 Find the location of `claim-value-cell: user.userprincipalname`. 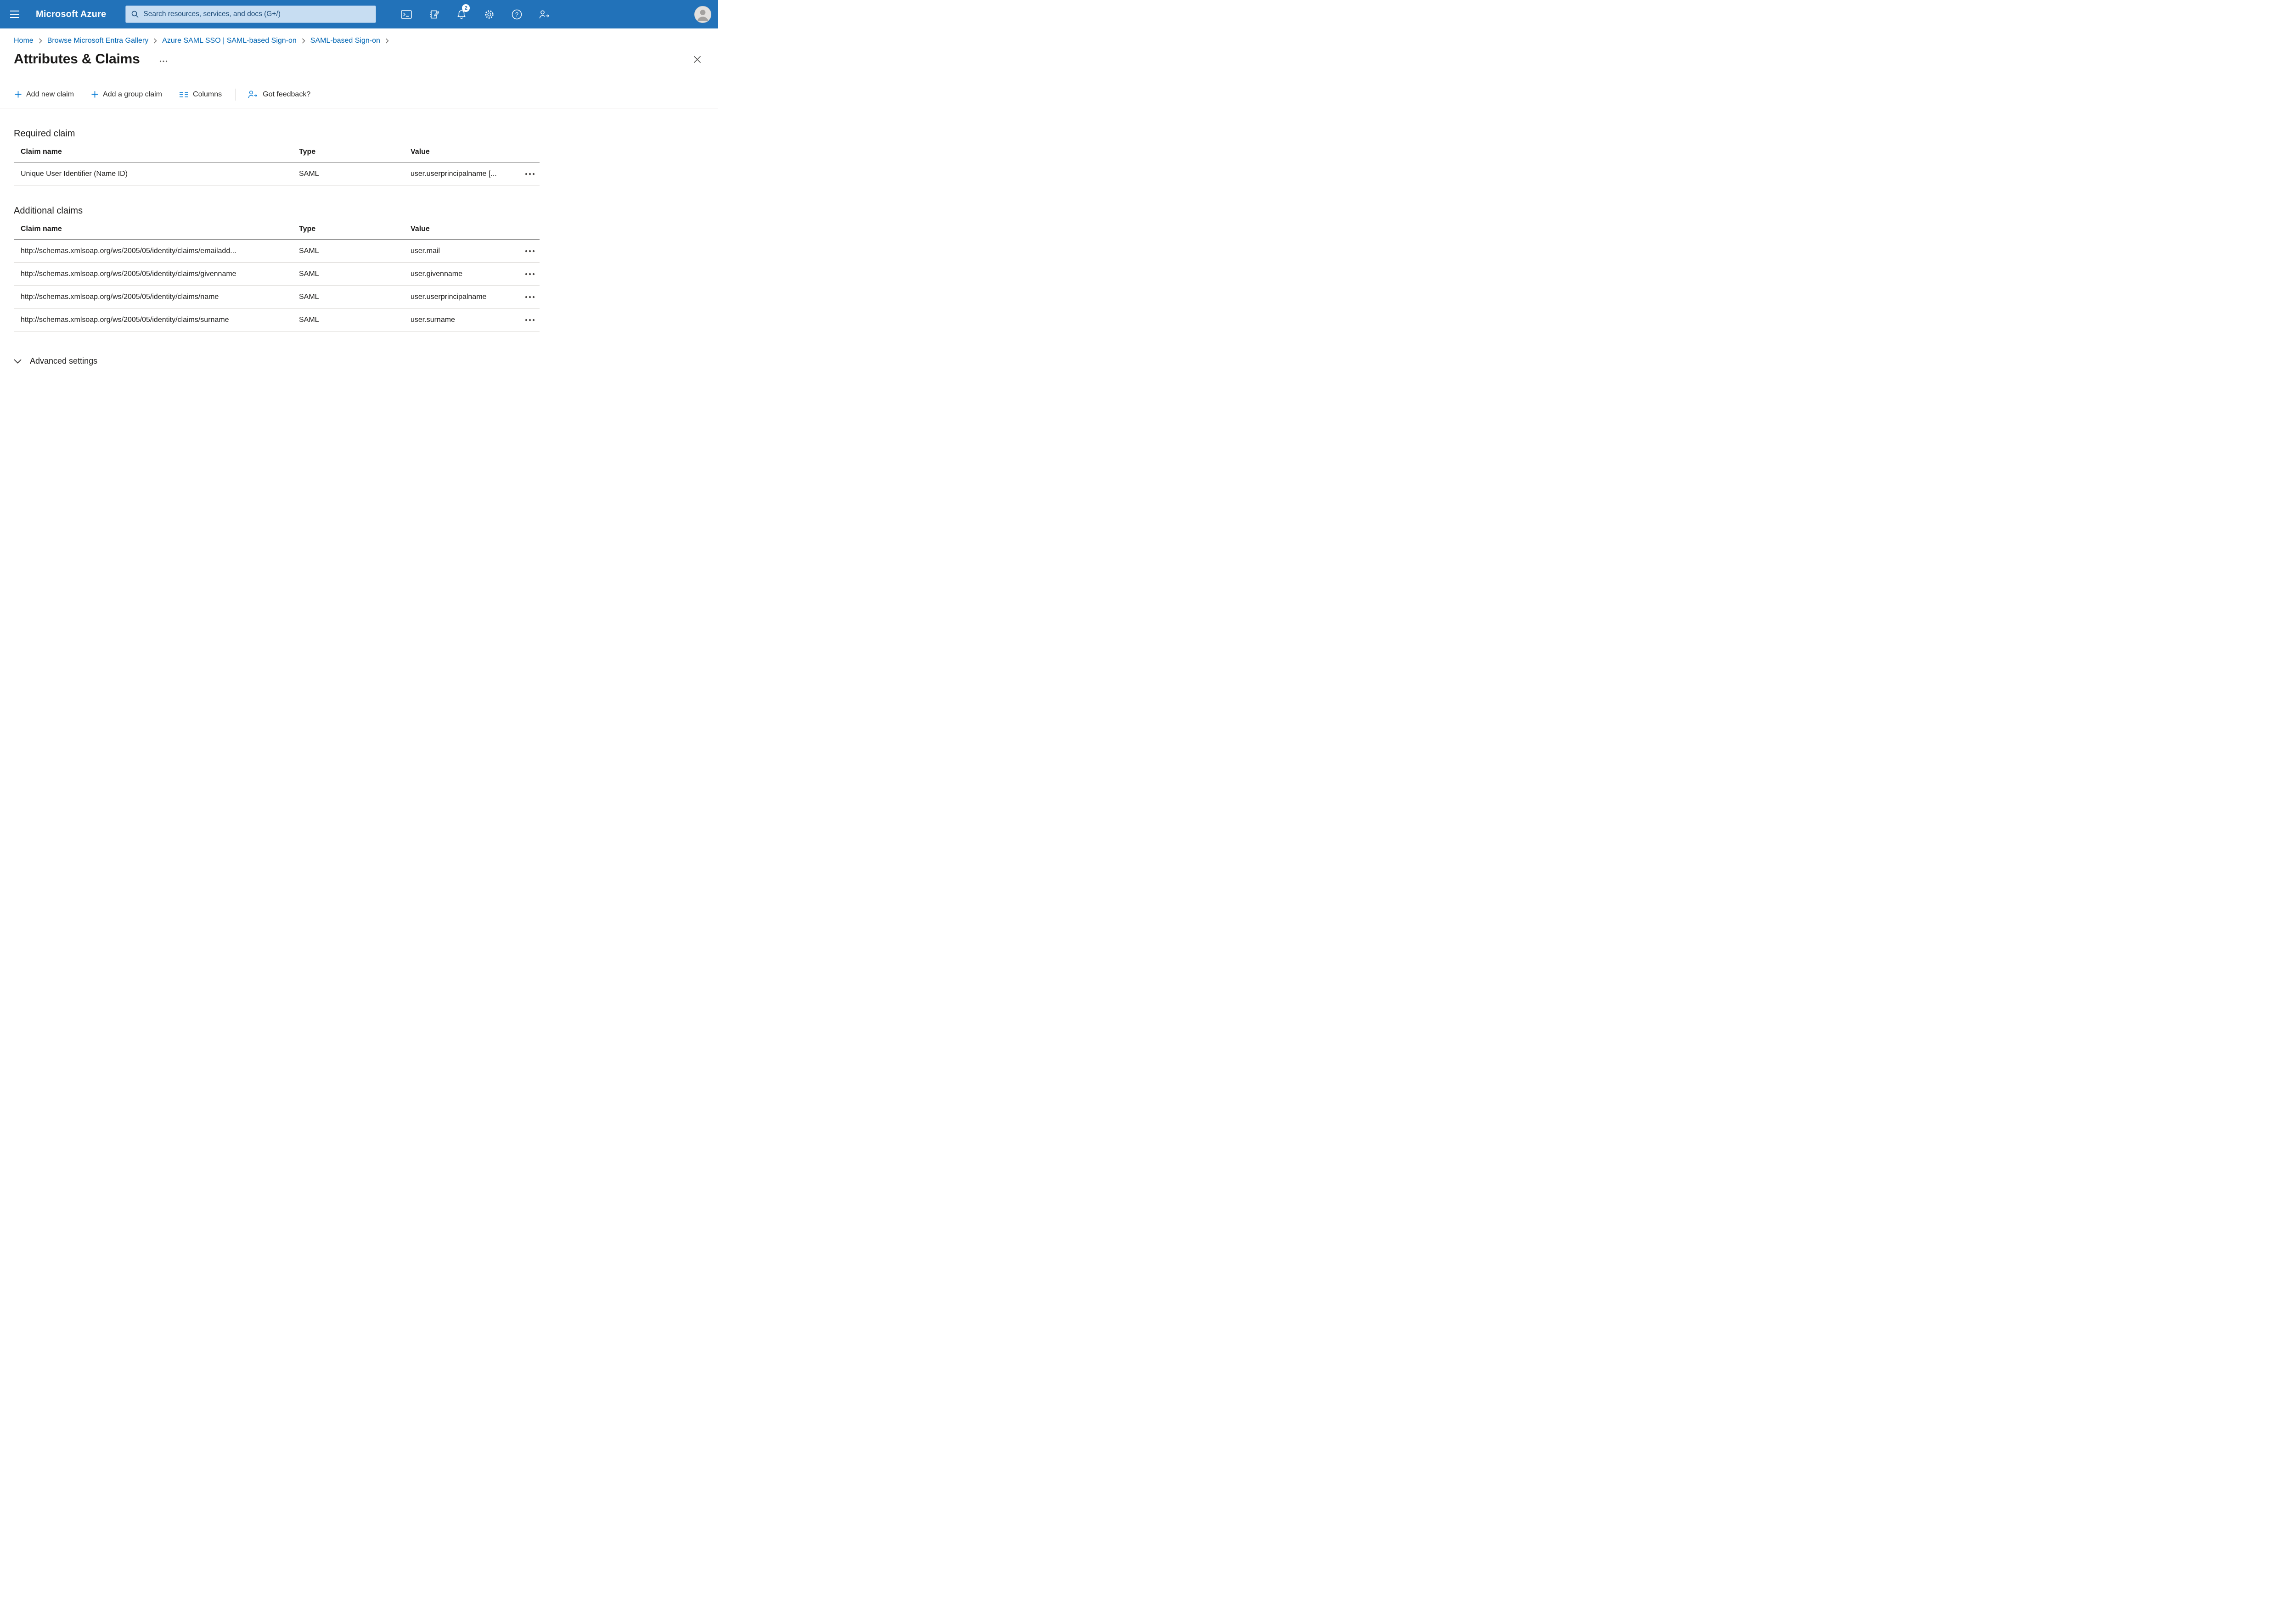

claim-value-cell: user.userprincipalname is located at coordinates (459, 297).